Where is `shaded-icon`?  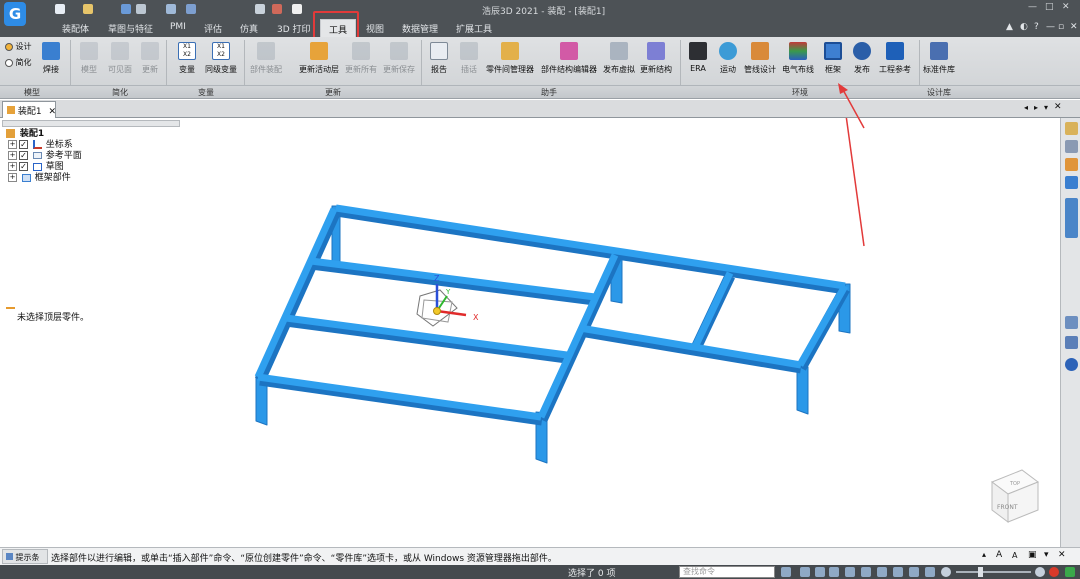
shaded-icon is located at coordinates (898, 572).